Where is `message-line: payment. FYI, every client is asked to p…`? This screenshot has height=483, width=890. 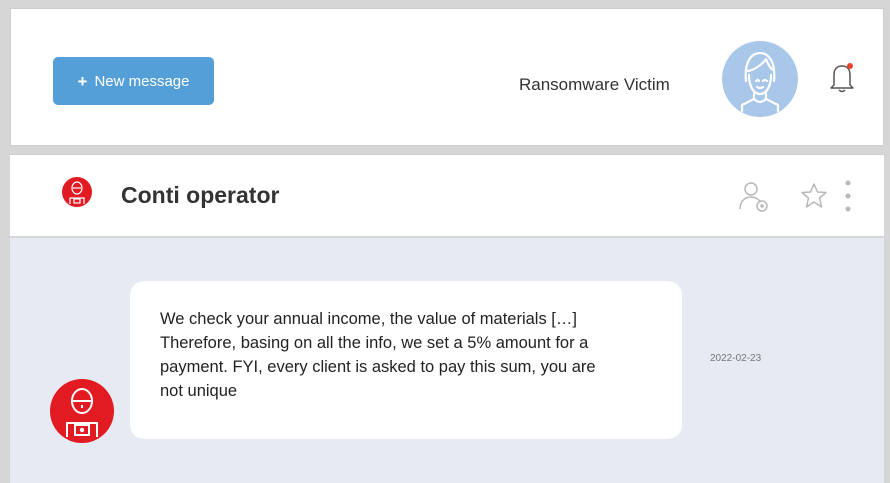 message-line: payment. FYI, every client is asked to p… is located at coordinates (378, 367).